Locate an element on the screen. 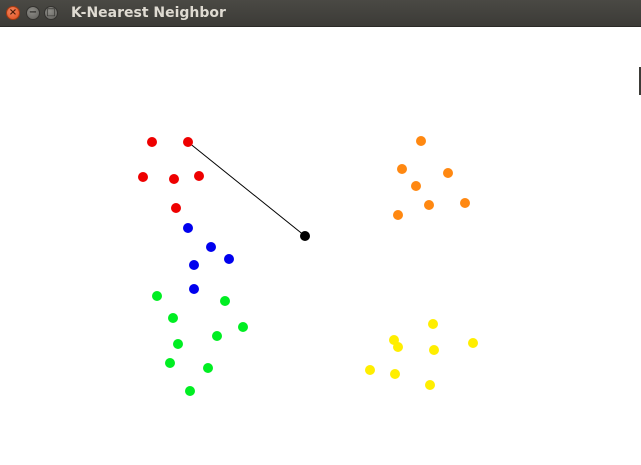 The width and height of the screenshot is (641, 465). maximize-icon: □ is located at coordinates (51, 12).